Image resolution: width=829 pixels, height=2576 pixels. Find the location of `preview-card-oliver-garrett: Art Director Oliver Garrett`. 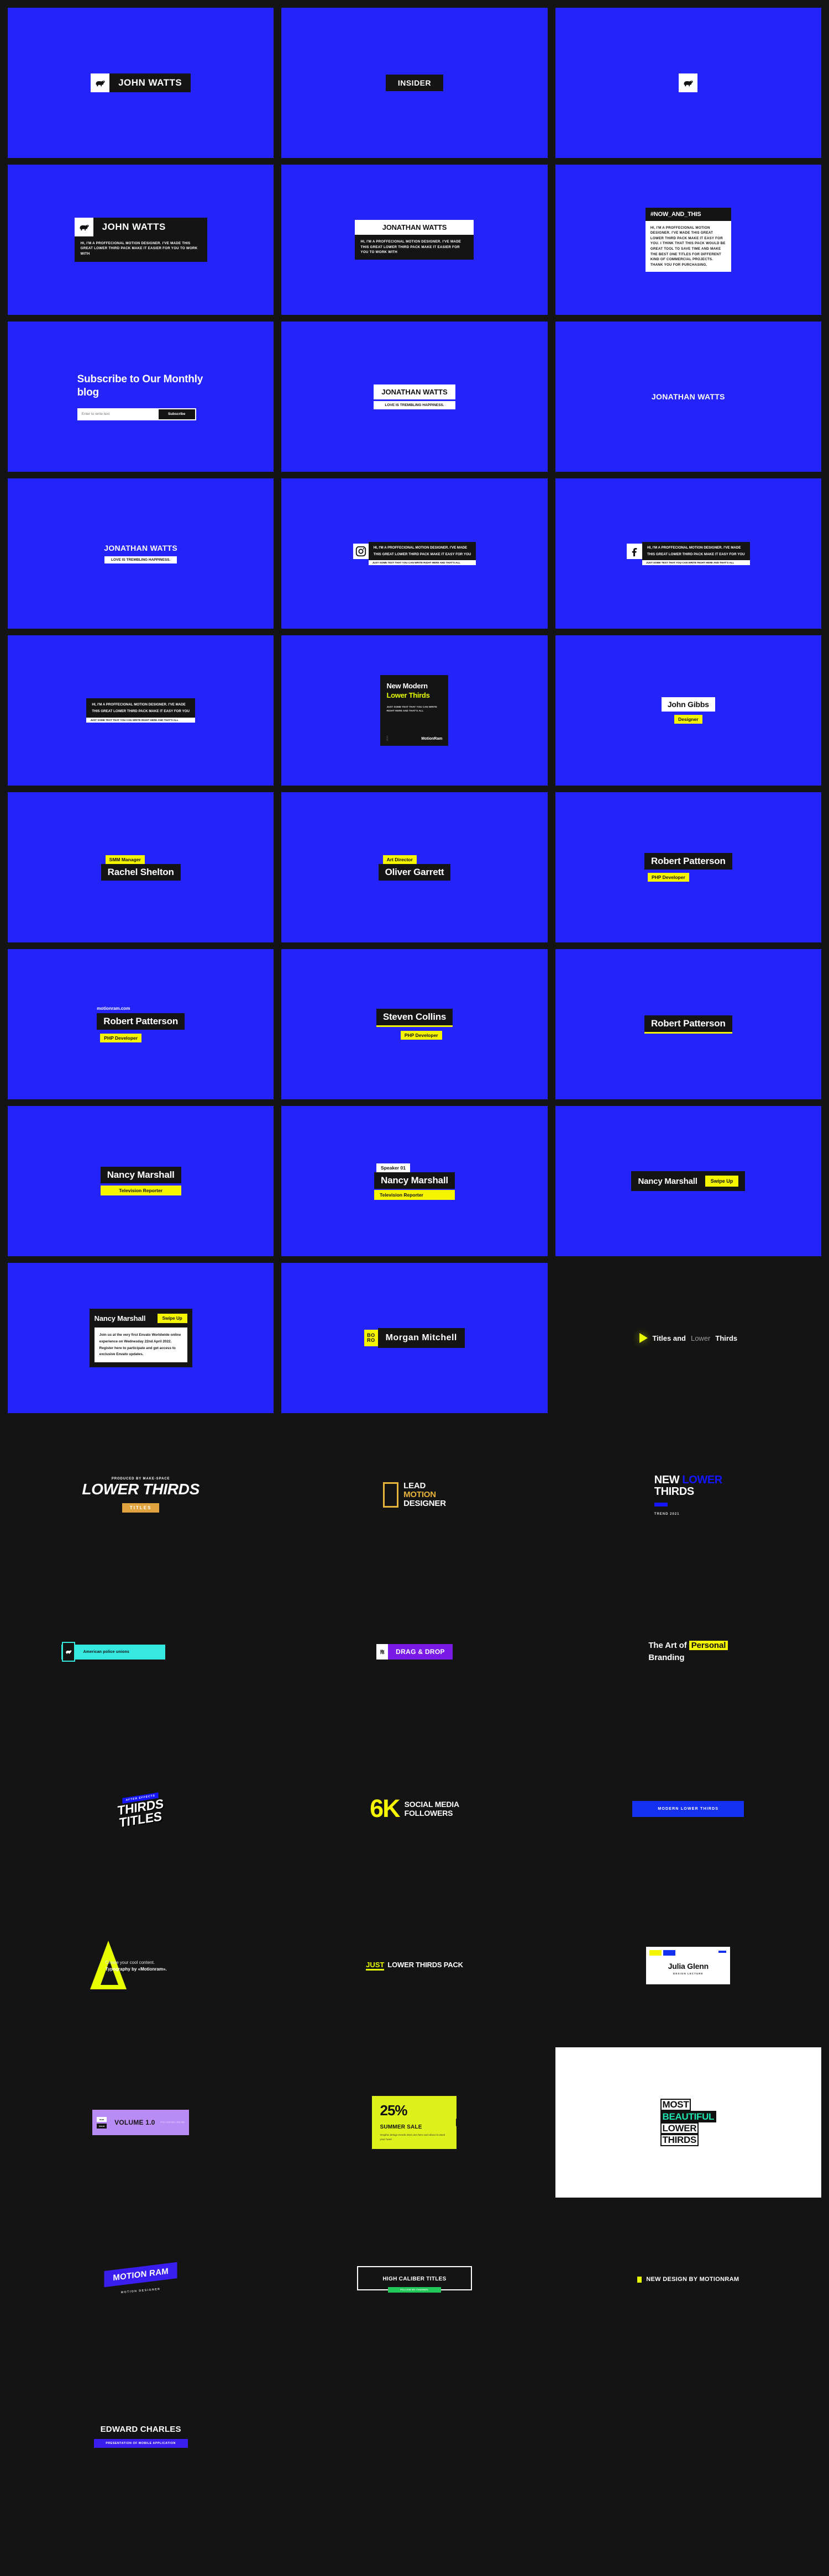

preview-card-oliver-garrett: Art Director Oliver Garrett is located at coordinates (414, 867).